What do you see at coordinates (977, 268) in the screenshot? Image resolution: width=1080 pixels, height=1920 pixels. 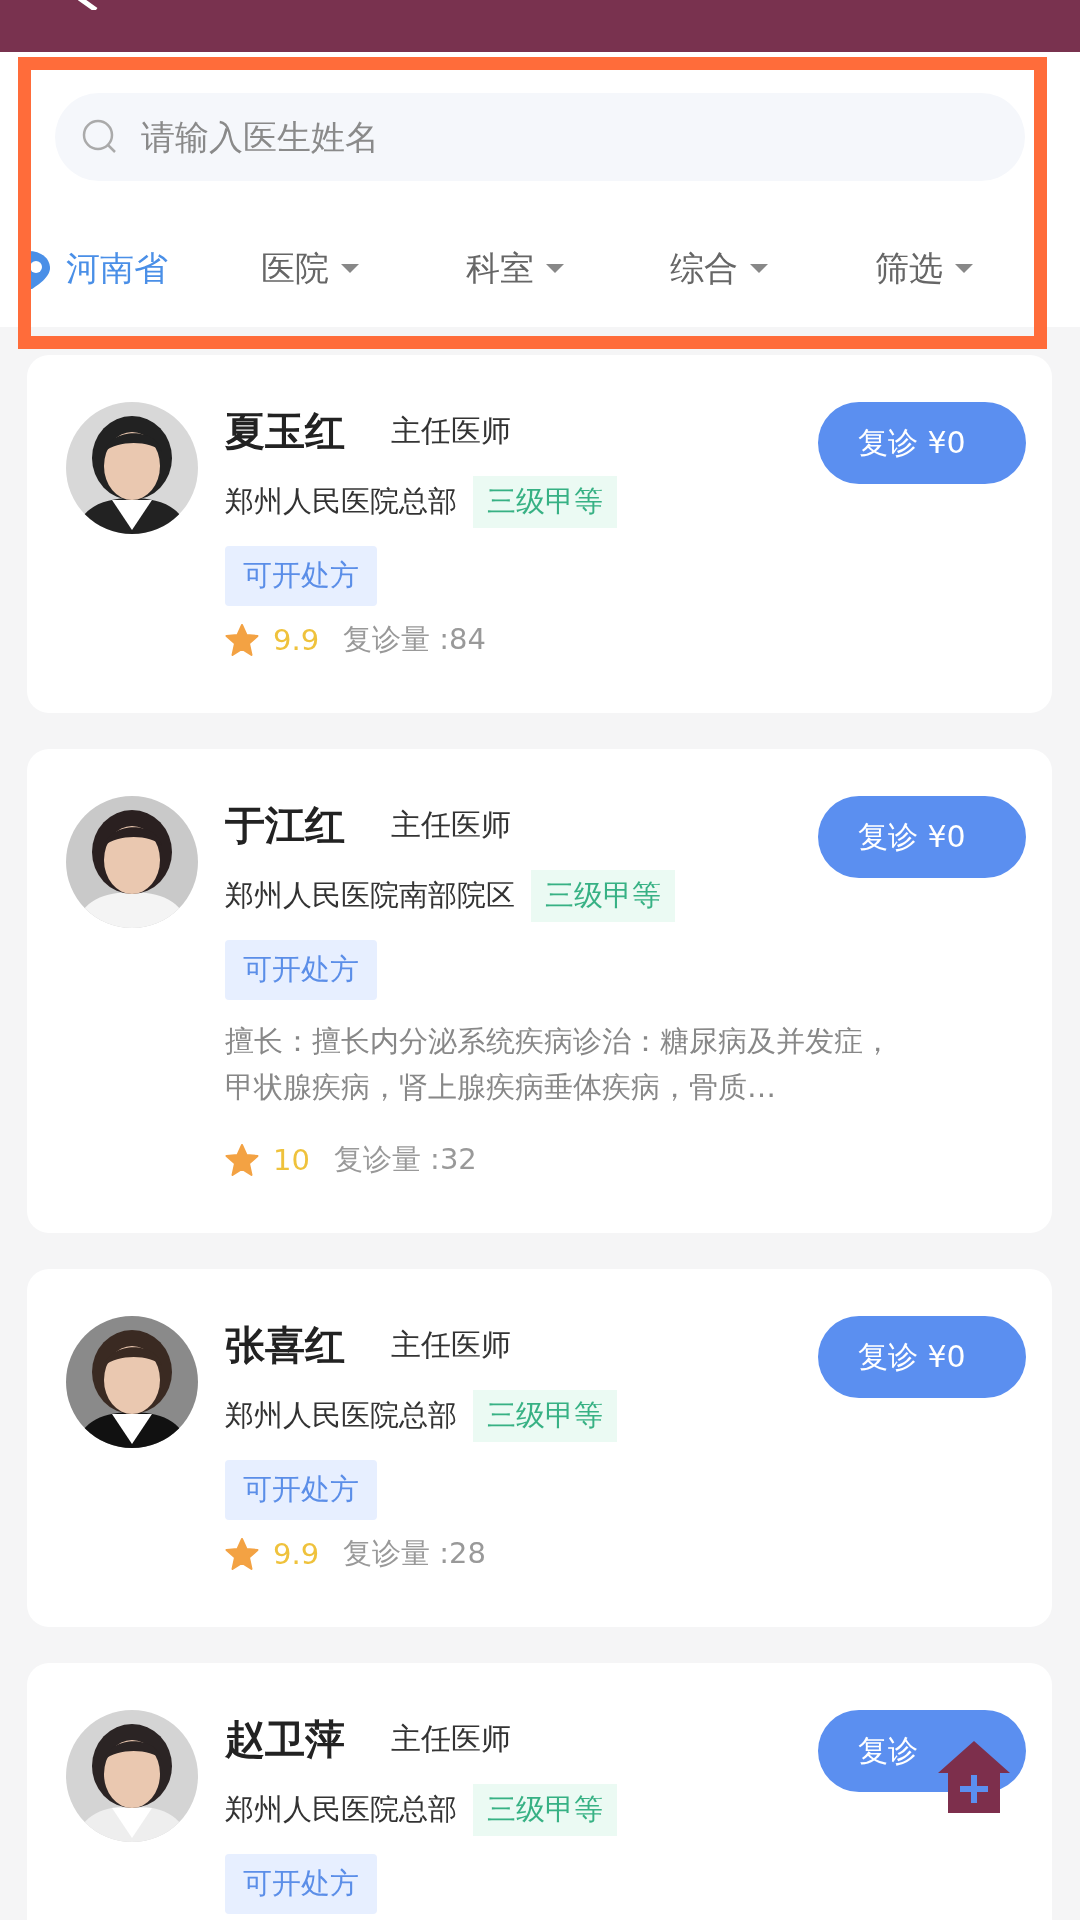 I see `filter-dropdown: 筛选` at bounding box center [977, 268].